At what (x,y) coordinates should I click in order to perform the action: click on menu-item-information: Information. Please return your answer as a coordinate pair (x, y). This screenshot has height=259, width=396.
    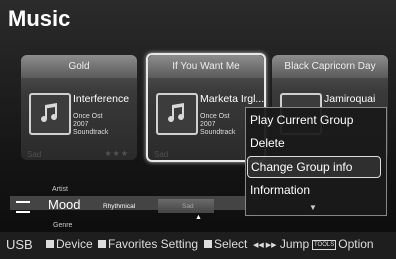
    Looking at the image, I should click on (280, 190).